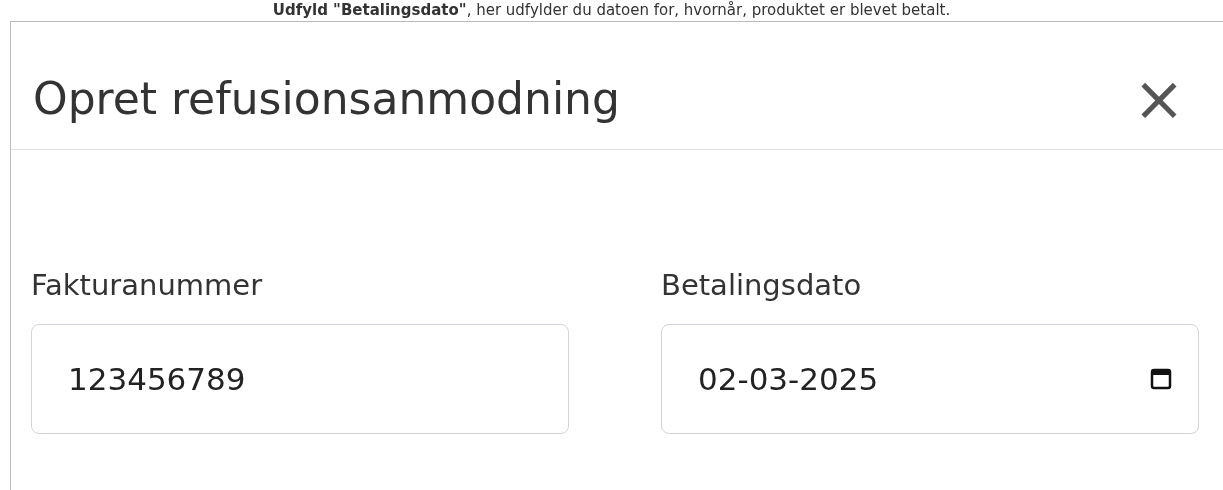 The width and height of the screenshot is (1223, 490). Describe the element at coordinates (1161, 379) in the screenshot. I see `calendar-icon` at that location.